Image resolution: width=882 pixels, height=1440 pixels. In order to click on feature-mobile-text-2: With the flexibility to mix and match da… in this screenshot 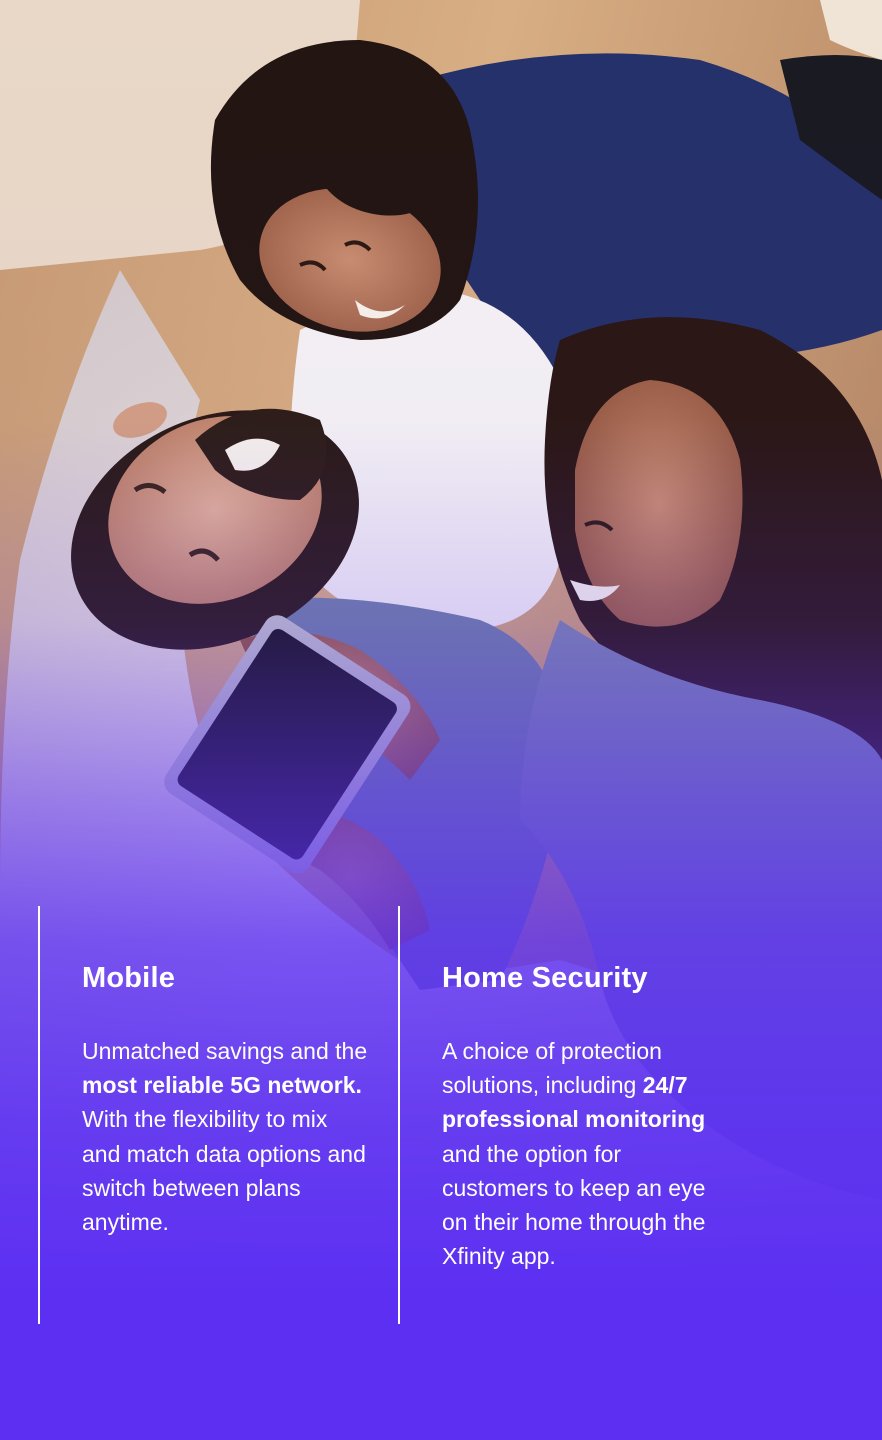, I will do `click(224, 1171)`.